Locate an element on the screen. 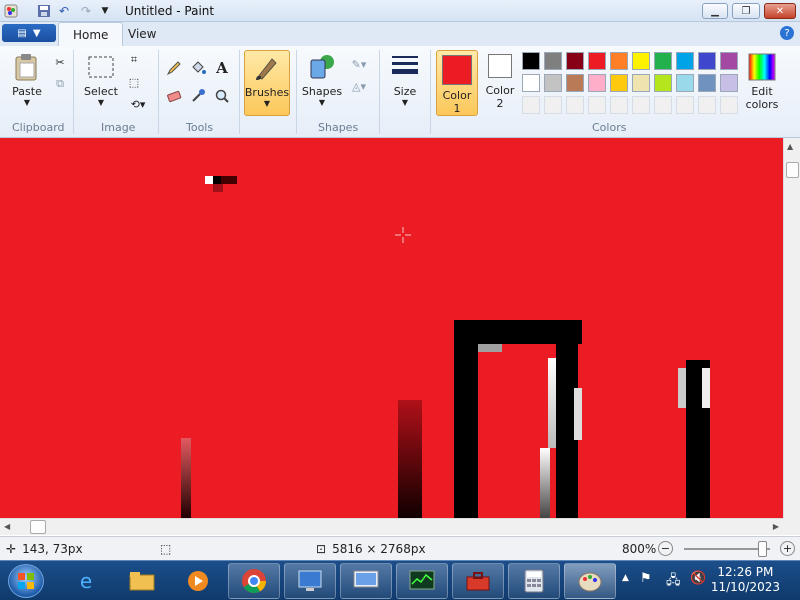 Image resolution: width=800 pixels, height=600 pixels. horizontal-scrollbar: ◀ ▶ is located at coordinates (391, 526).